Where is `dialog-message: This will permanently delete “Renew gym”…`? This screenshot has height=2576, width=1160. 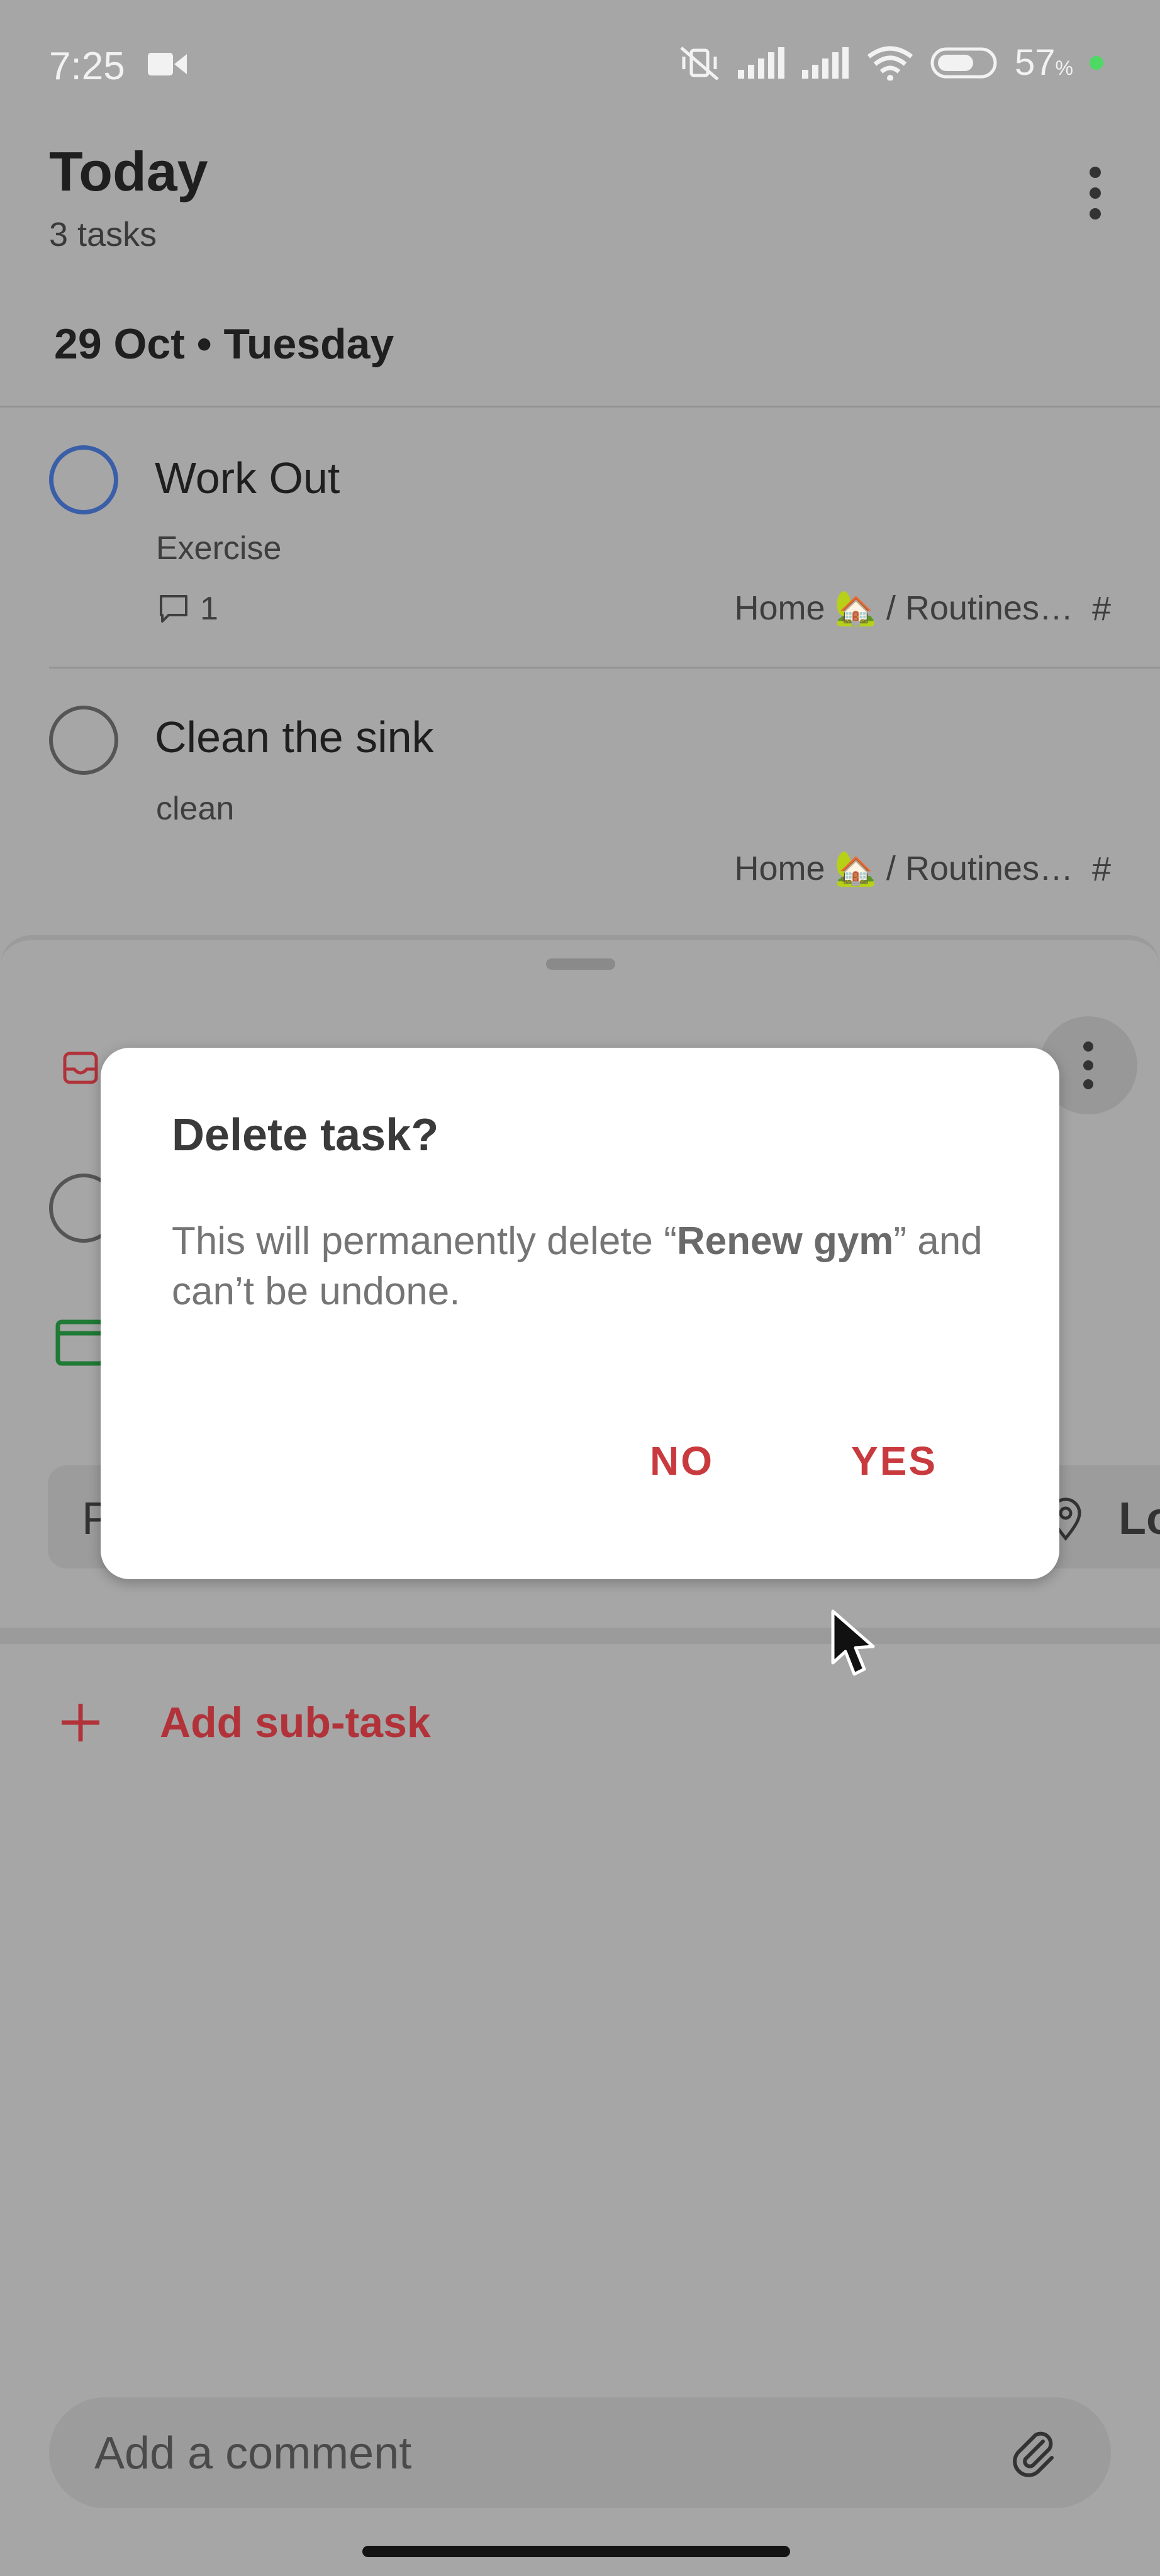 dialog-message: This will permanently delete “Renew gym”… is located at coordinates (577, 1266).